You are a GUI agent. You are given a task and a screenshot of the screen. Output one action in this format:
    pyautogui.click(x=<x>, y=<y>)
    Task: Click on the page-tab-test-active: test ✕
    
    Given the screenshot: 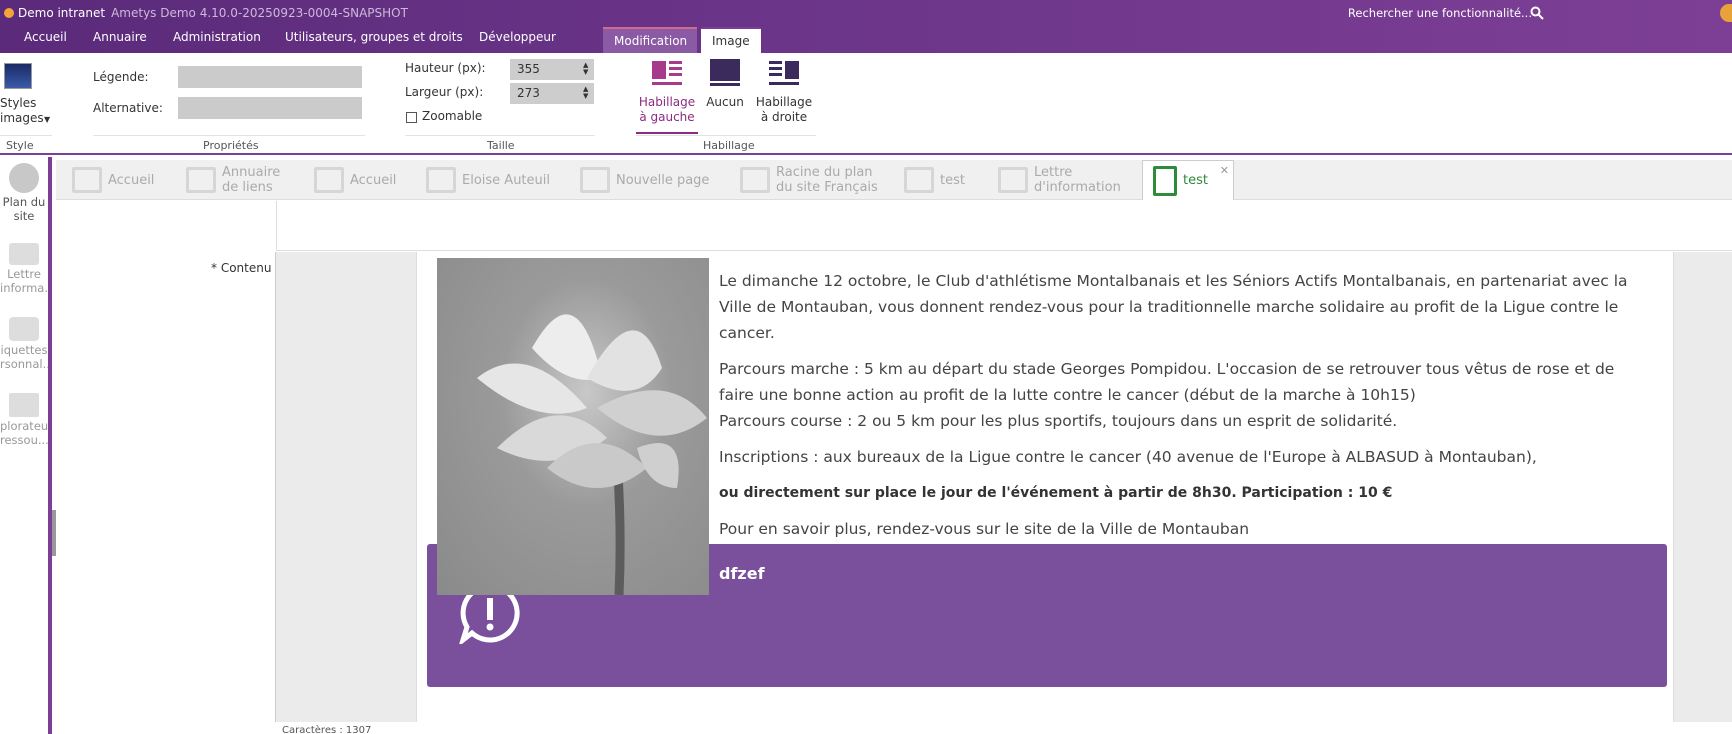 What is the action you would take?
    pyautogui.click(x=1188, y=180)
    